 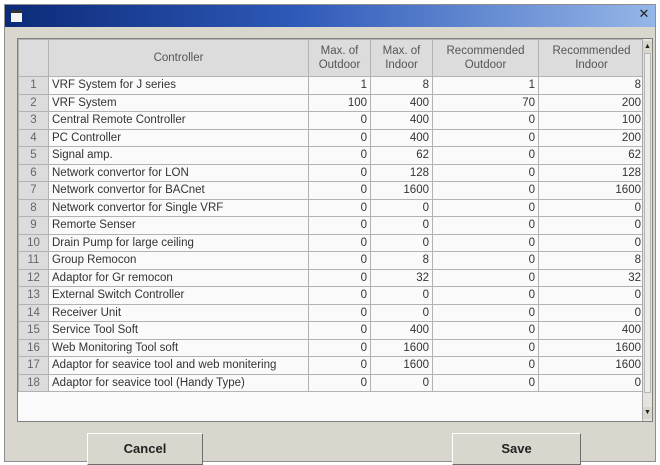 What do you see at coordinates (178, 85) in the screenshot?
I see `controller-name-cell: VRF System for J series` at bounding box center [178, 85].